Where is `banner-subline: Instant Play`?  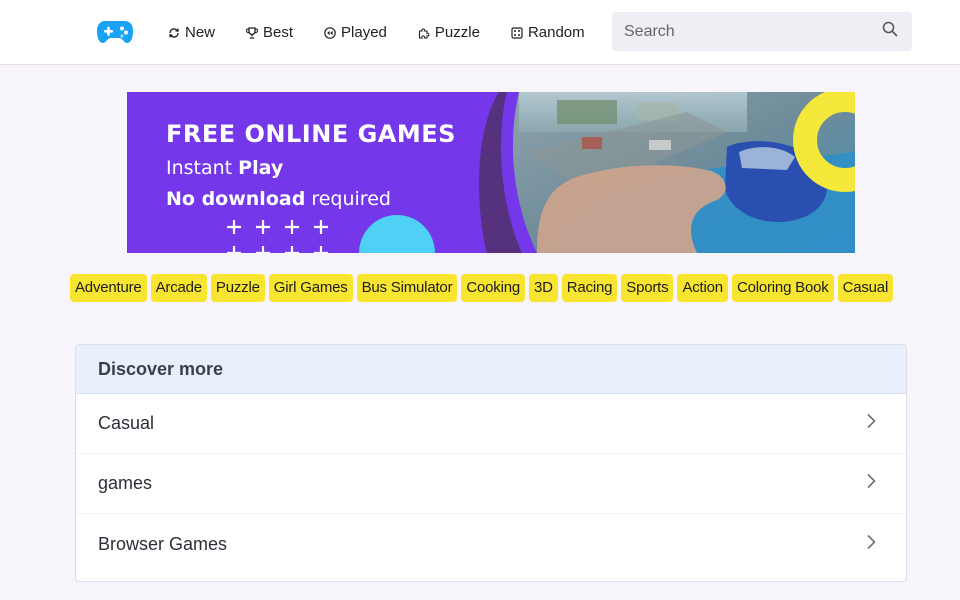
banner-subline: Instant Play is located at coordinates (224, 168).